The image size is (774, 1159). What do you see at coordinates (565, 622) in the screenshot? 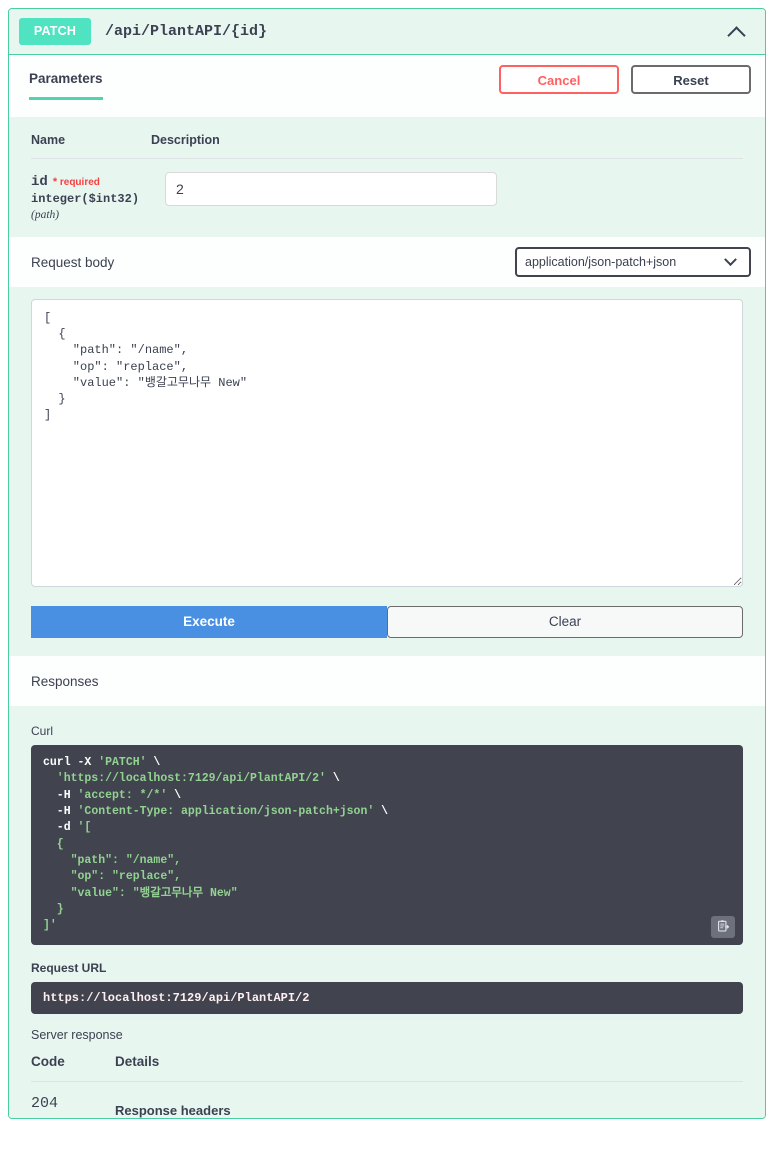
I see `clear-button: Clear` at bounding box center [565, 622].